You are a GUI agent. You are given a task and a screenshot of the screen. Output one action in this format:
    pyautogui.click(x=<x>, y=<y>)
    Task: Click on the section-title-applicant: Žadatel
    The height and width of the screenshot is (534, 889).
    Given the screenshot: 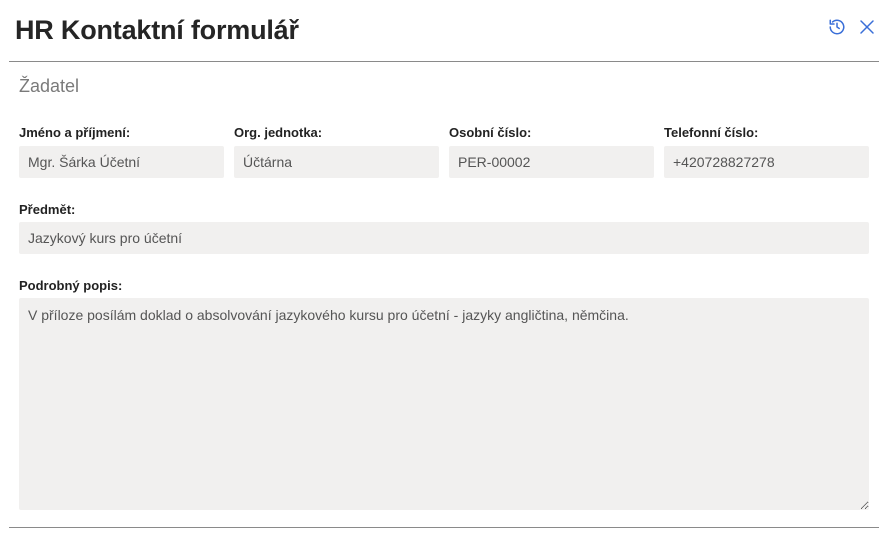 What is the action you would take?
    pyautogui.click(x=49, y=86)
    